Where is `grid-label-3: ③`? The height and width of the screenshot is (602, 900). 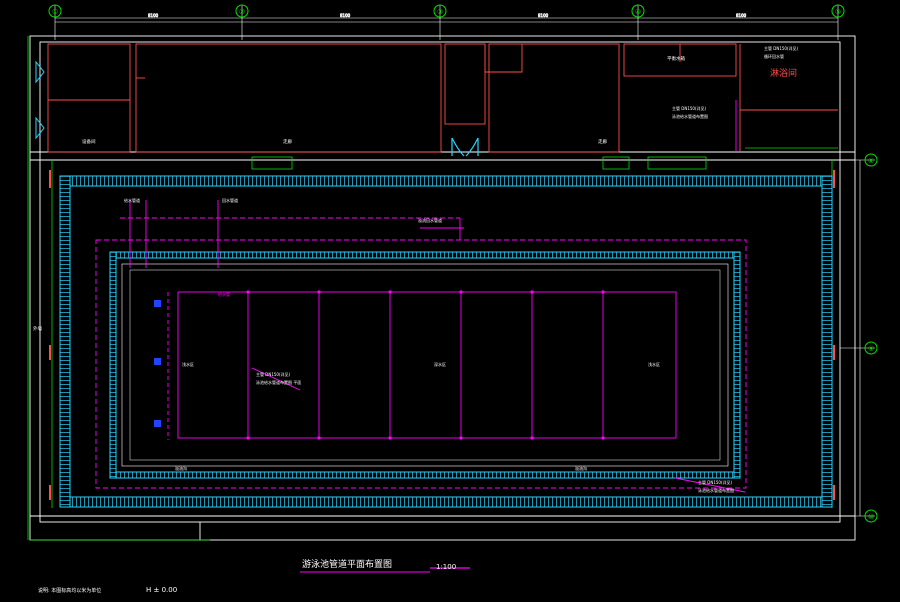 grid-label-3: ③ is located at coordinates (440, 12).